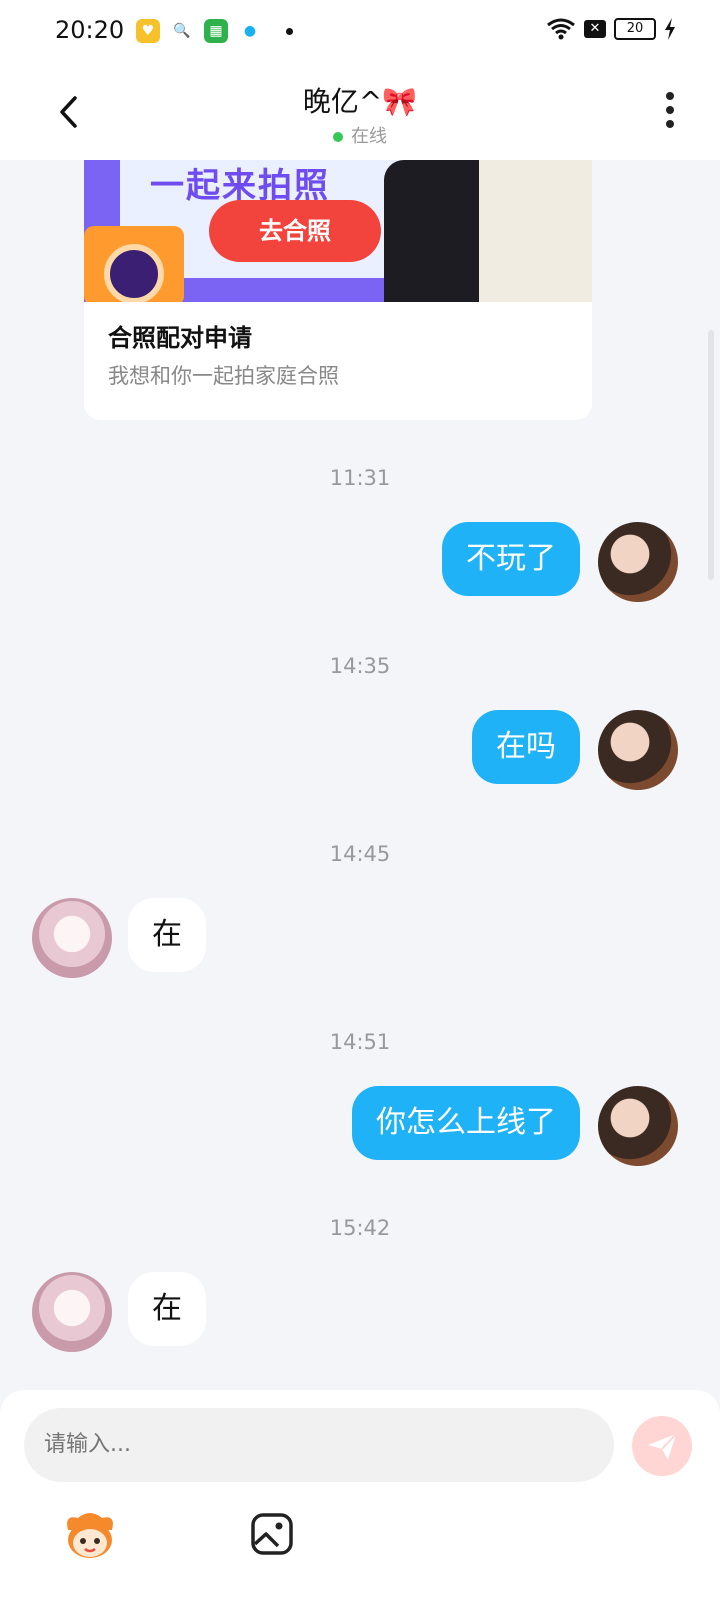  I want to click on system-icons: ✕ 20, so click(611, 29).